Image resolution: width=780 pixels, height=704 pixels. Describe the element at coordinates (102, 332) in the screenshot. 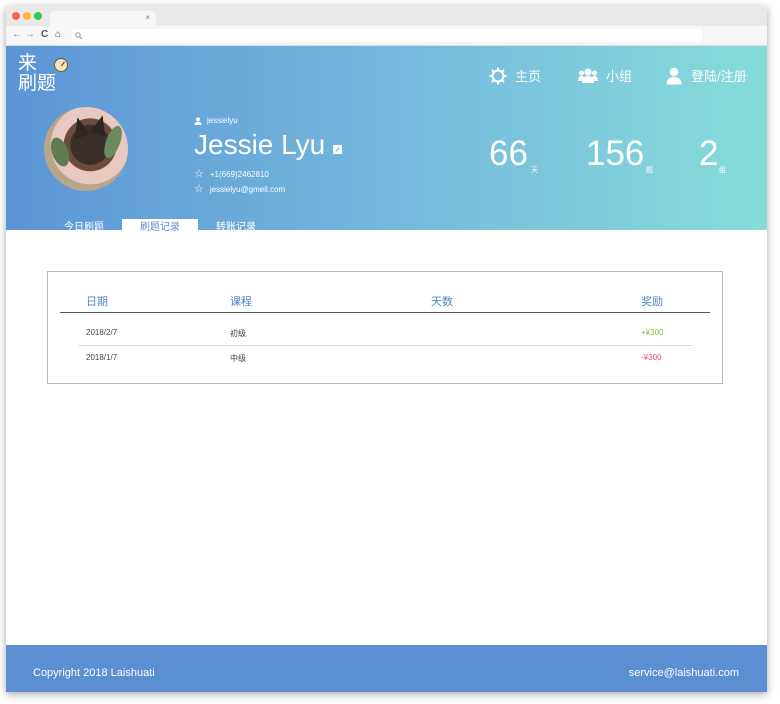

I see `cell-date: 2018/2/7` at that location.